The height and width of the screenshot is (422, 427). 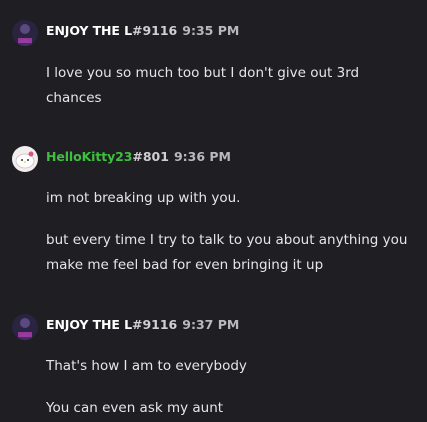 I want to click on message-text: You can even ask my aunt, so click(x=135, y=408).